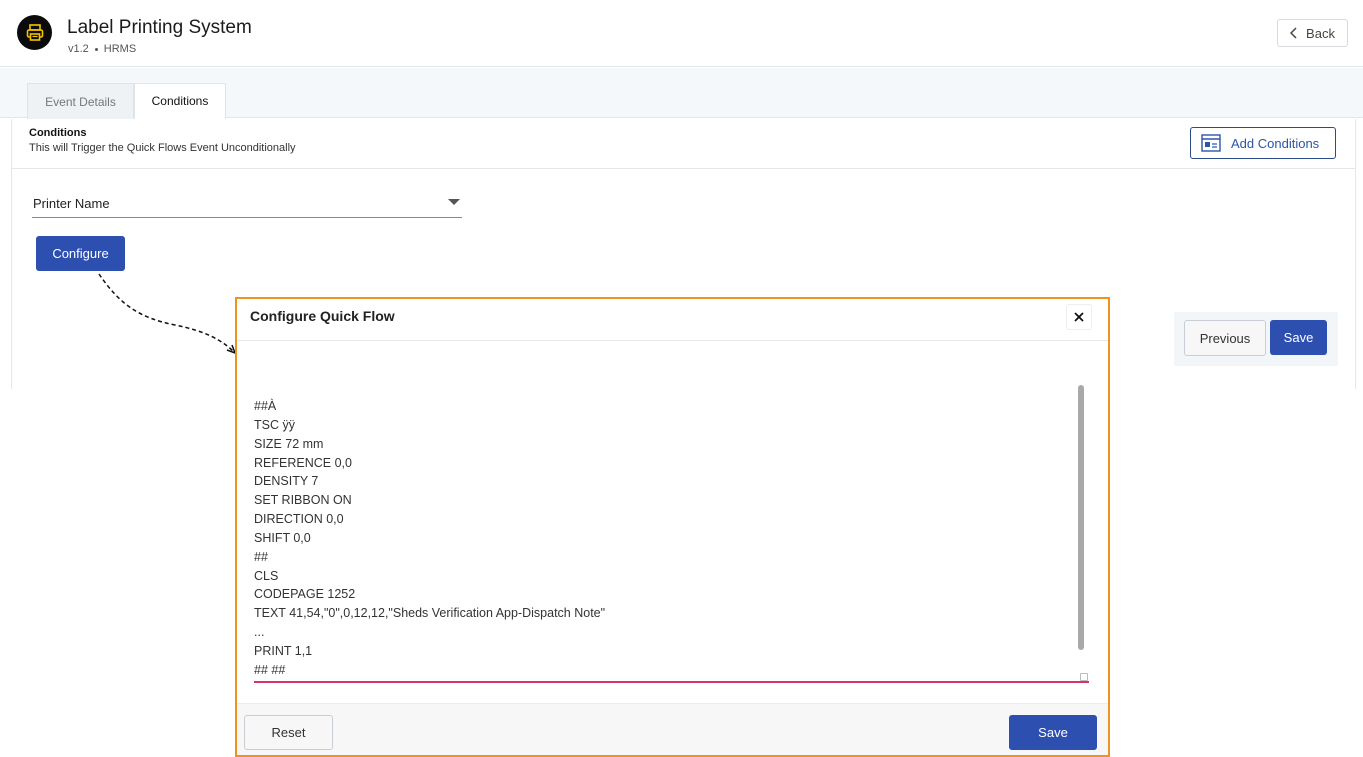  What do you see at coordinates (303, 462) in the screenshot?
I see `code-line: REFERENCE 0,0` at bounding box center [303, 462].